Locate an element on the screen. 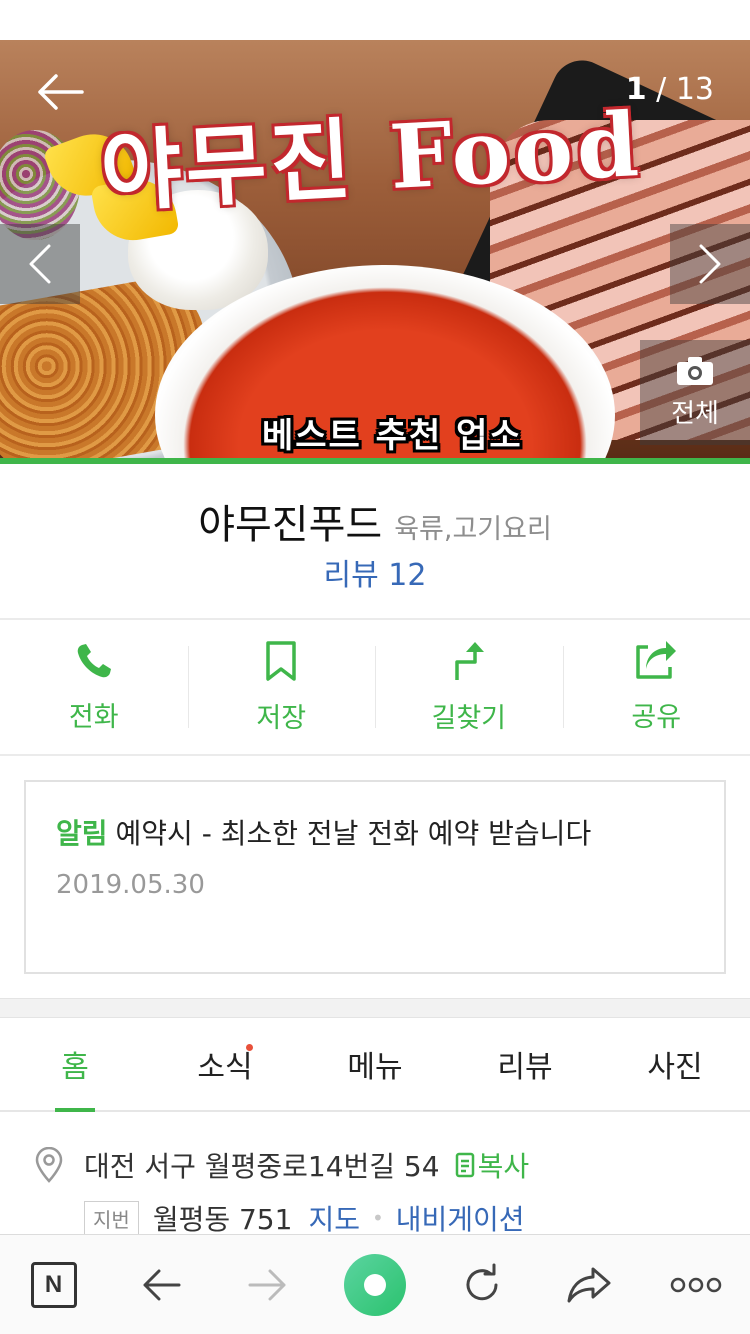 Image resolution: width=750 pixels, height=1334 pixels. share-button: 공유 is located at coordinates (656, 687).